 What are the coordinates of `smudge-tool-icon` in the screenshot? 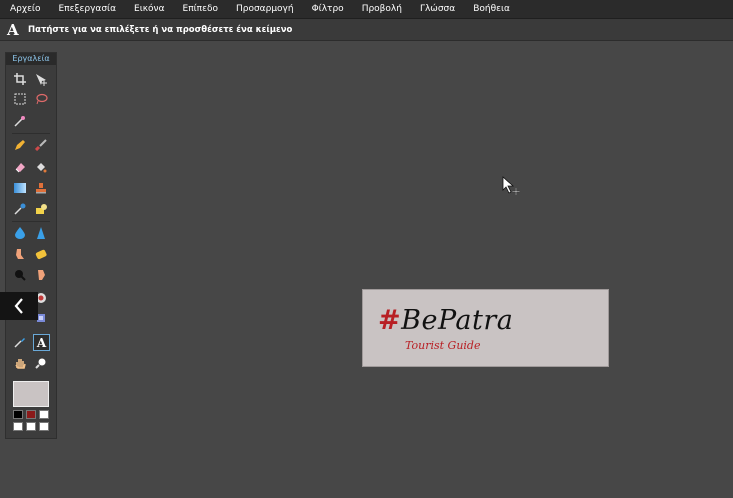 It's located at (20, 254).